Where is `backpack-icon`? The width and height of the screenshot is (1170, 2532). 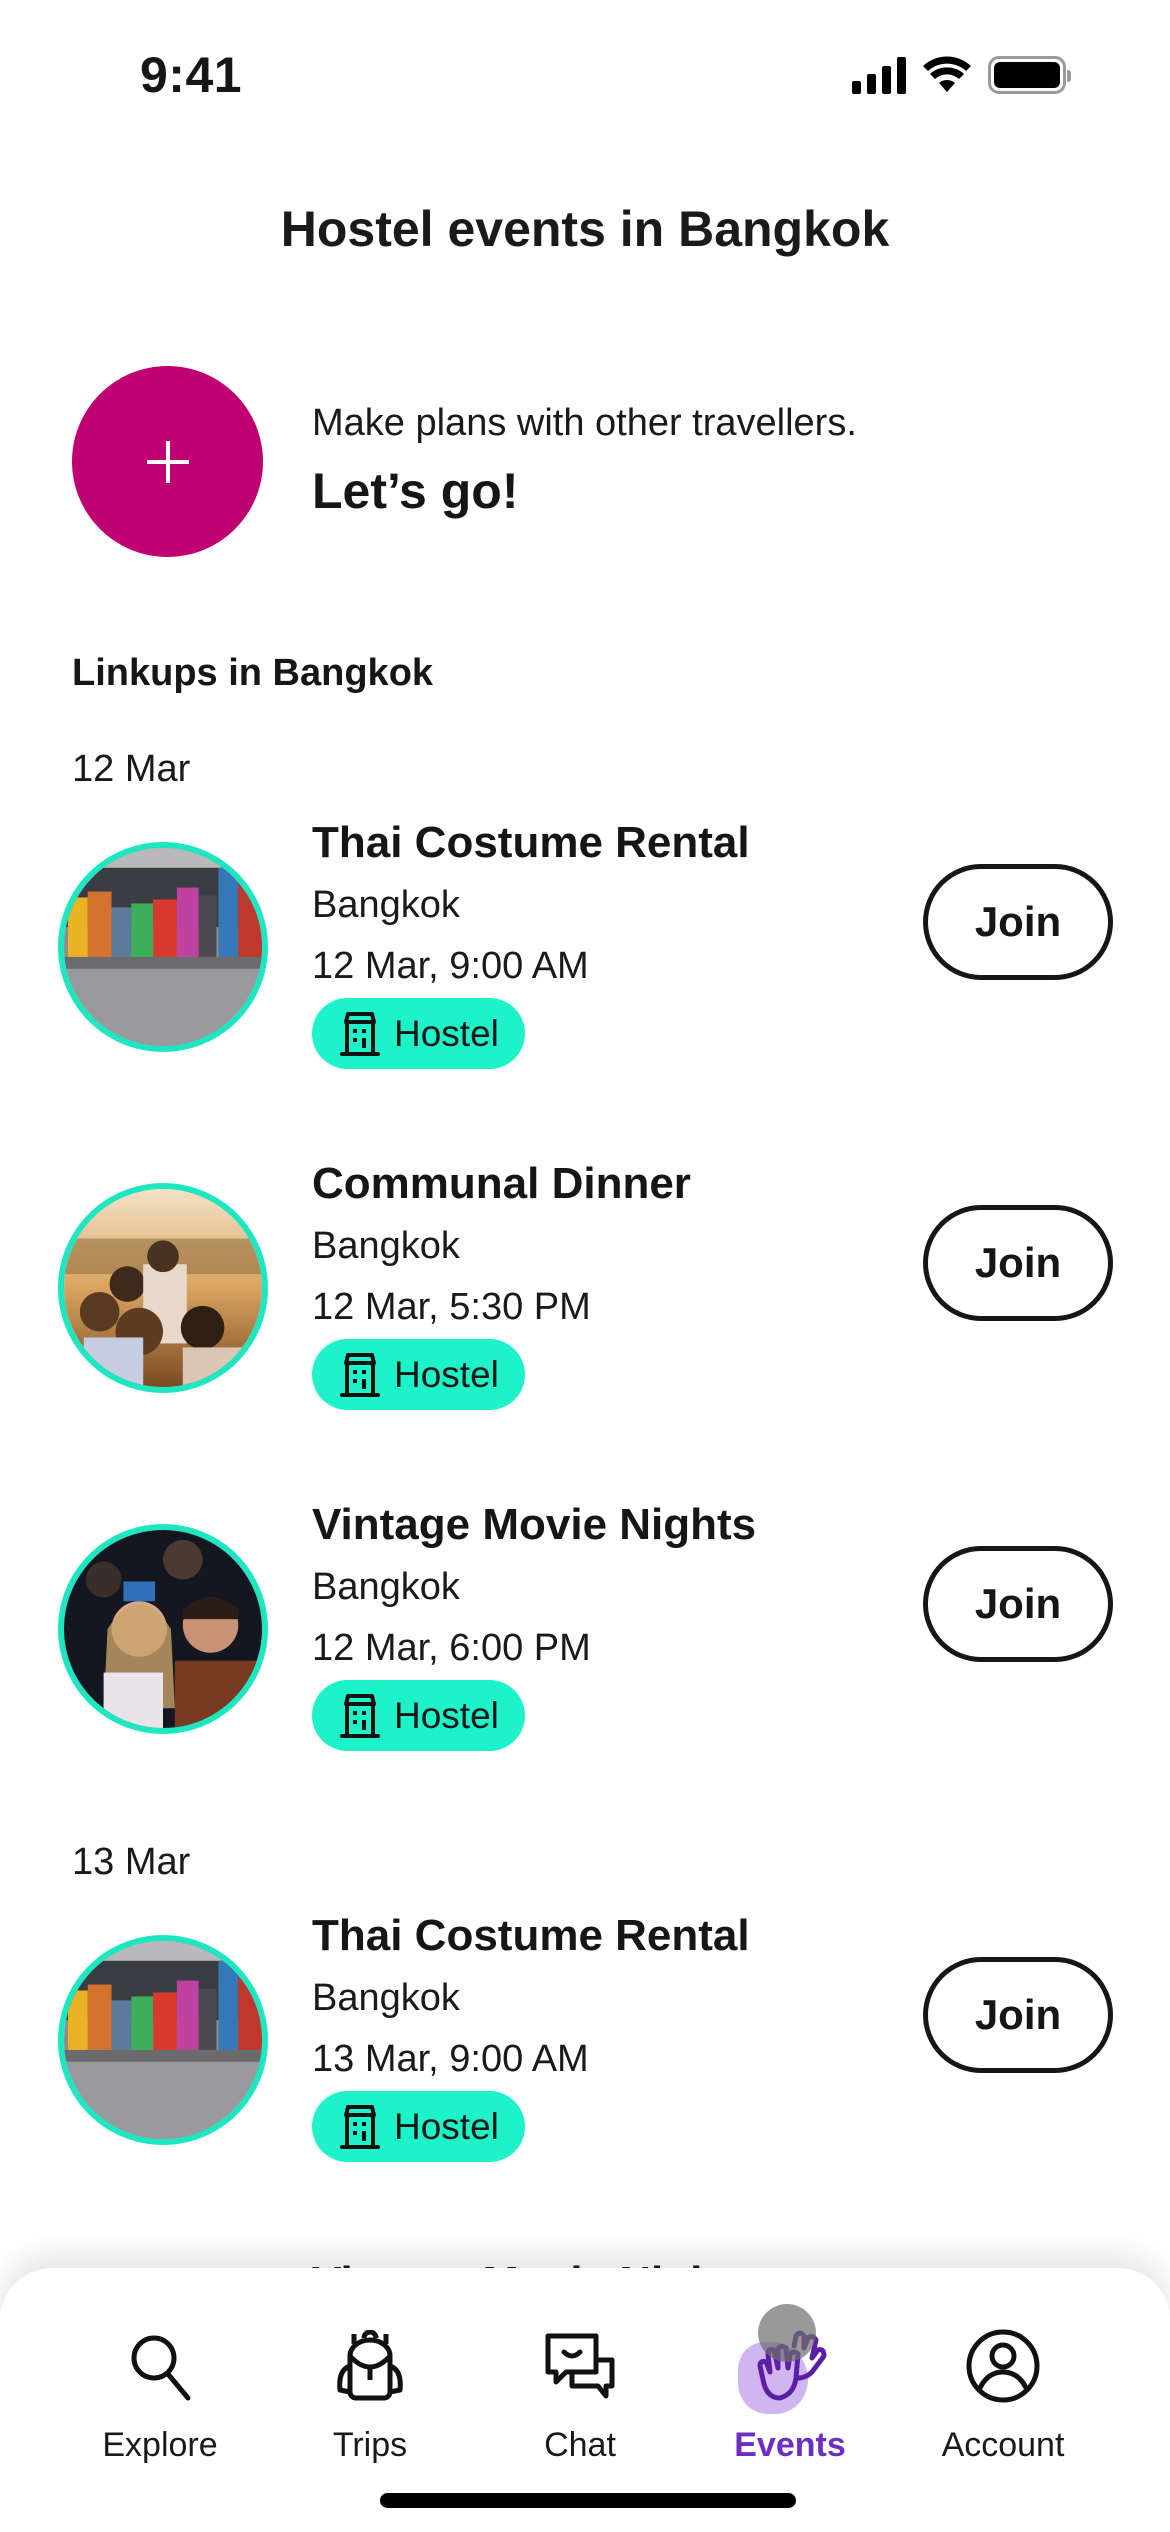
backpack-icon is located at coordinates (370, 2366).